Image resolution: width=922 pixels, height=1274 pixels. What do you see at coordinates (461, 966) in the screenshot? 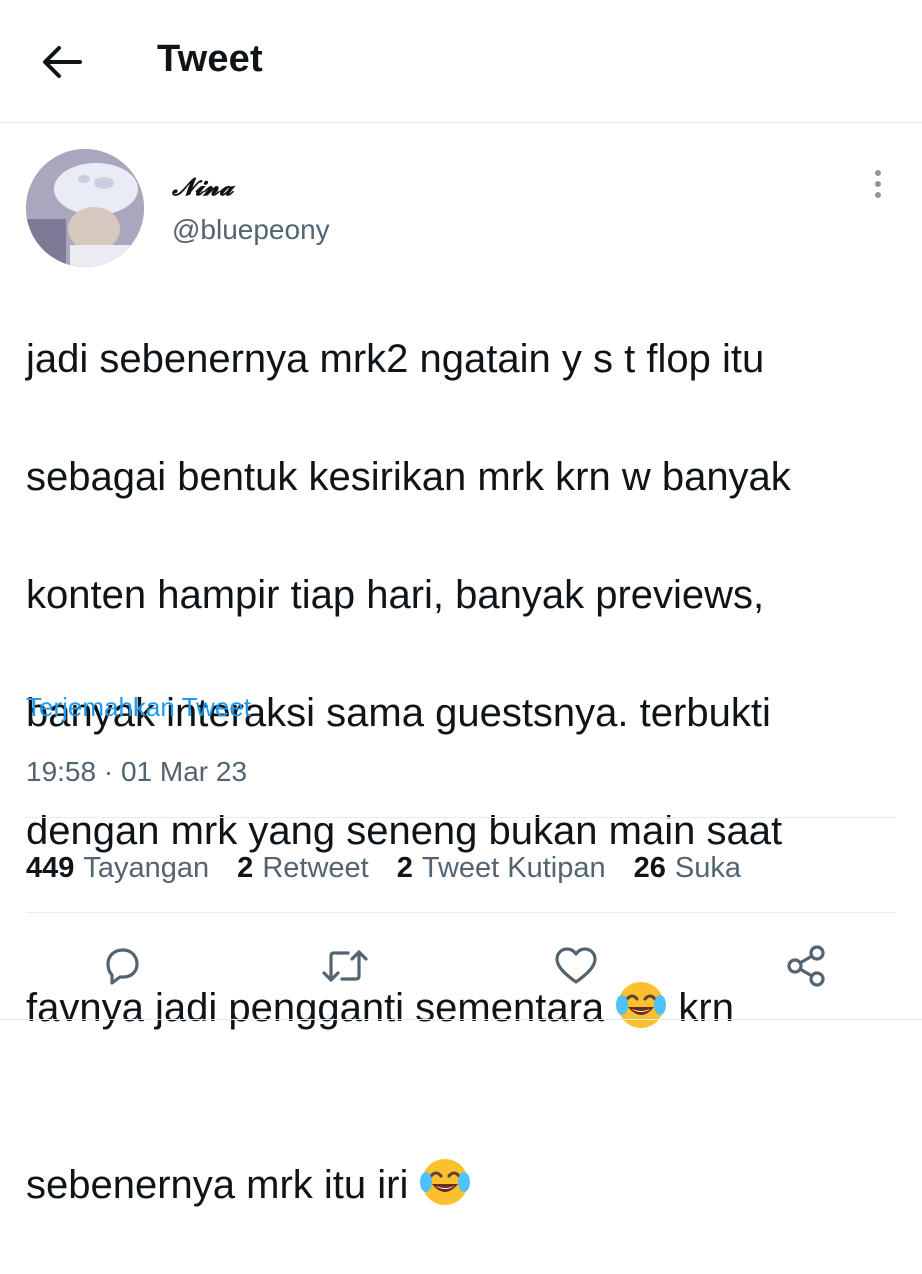
I see `tweet-actions` at bounding box center [461, 966].